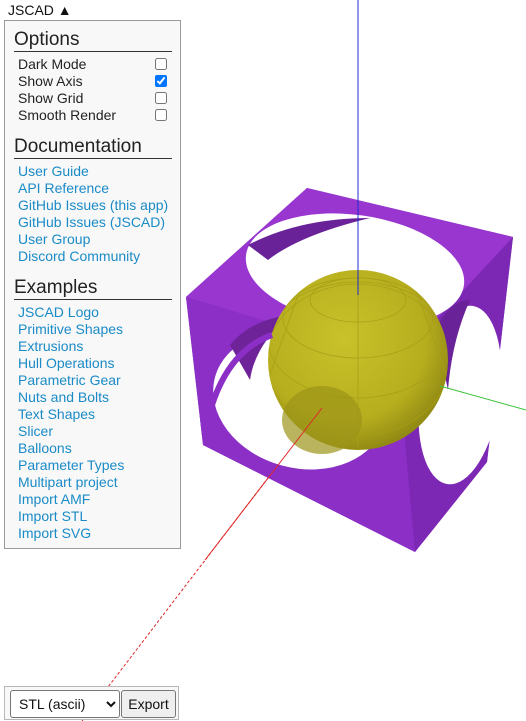 Image resolution: width=526 pixels, height=721 pixels. I want to click on example-link: Import SVG, so click(93, 533).